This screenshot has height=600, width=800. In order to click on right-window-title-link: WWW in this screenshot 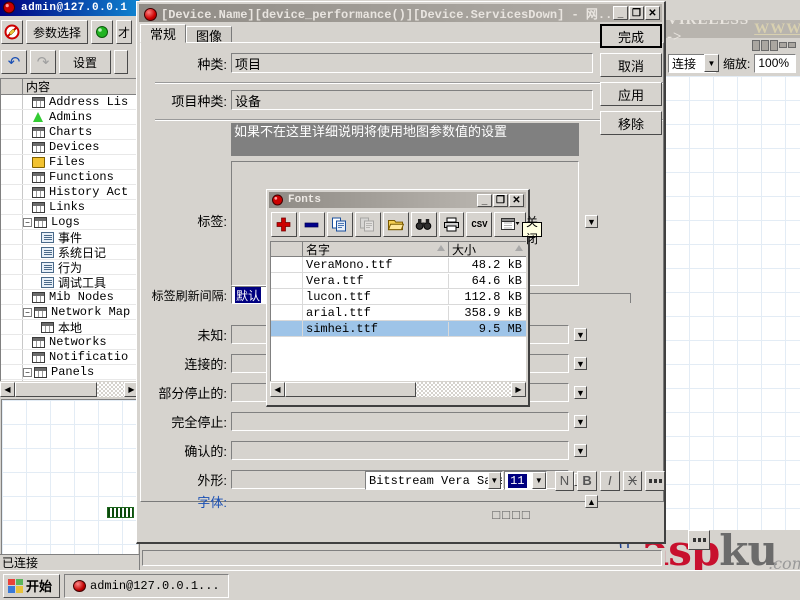, I will do `click(777, 29)`.